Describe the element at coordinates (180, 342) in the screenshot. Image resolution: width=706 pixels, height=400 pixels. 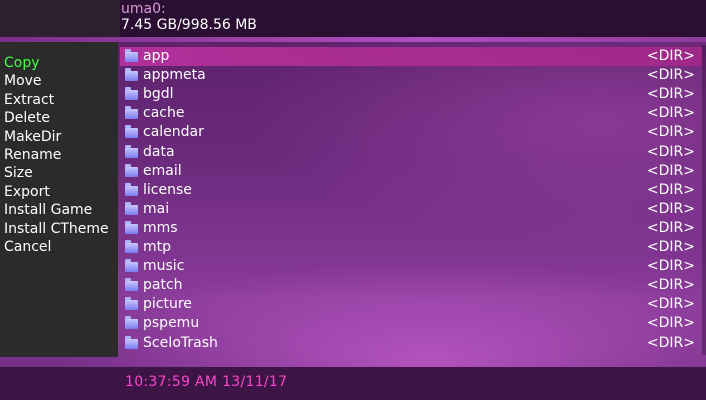
I see `file-name: SceIoTrash` at that location.